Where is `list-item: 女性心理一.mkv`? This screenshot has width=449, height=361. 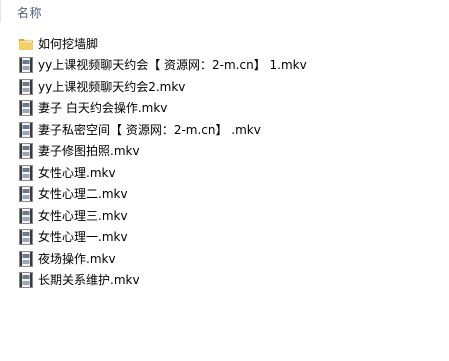 list-item: 女性心理一.mkv is located at coordinates (224, 238).